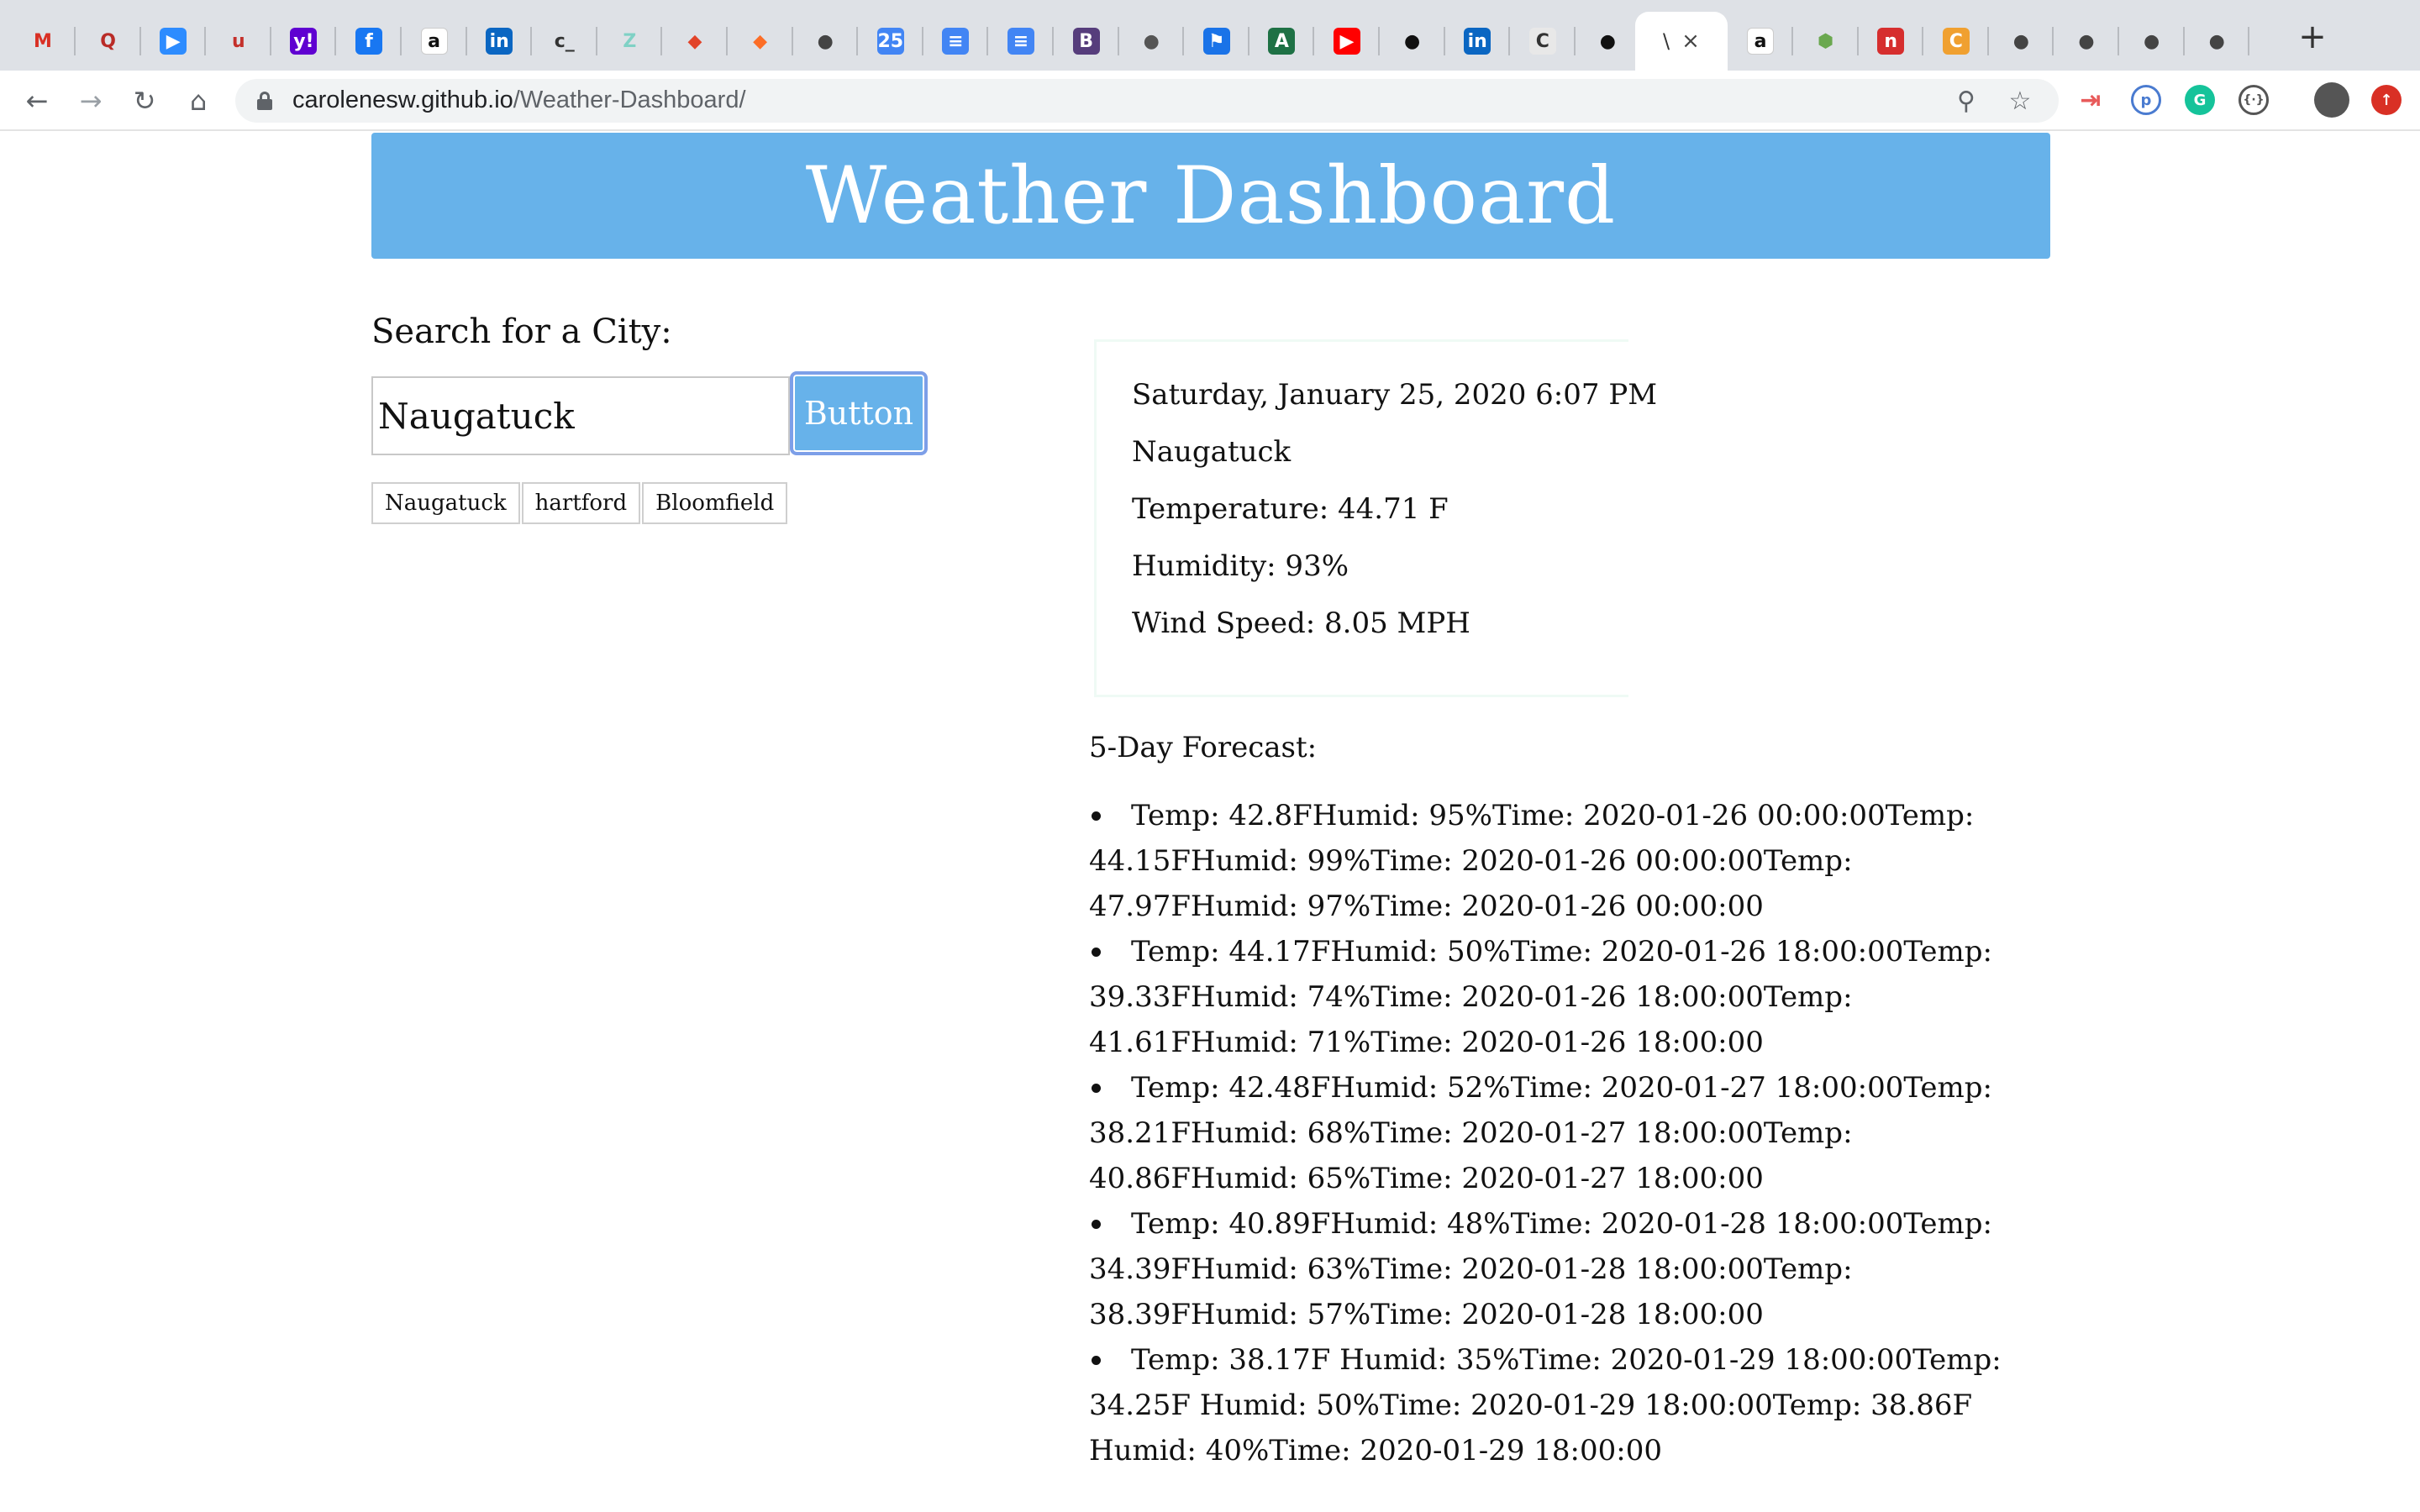  Describe the element at coordinates (2146, 100) in the screenshot. I see `extension-icon: p` at that location.